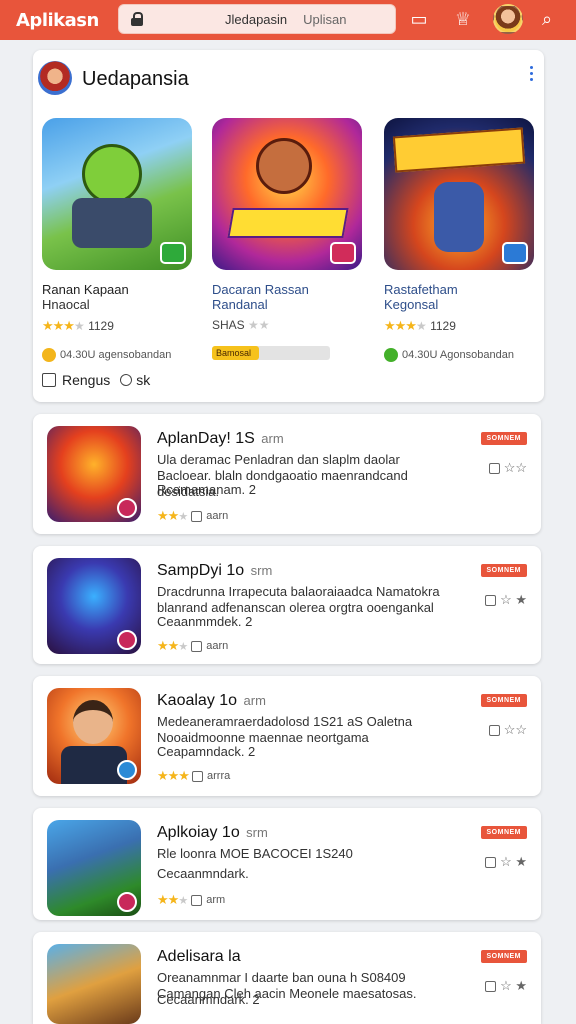 Image resolution: width=576 pixels, height=1024 pixels. What do you see at coordinates (260, 289) in the screenshot?
I see `featured-app-name: Dacaran Rassan` at bounding box center [260, 289].